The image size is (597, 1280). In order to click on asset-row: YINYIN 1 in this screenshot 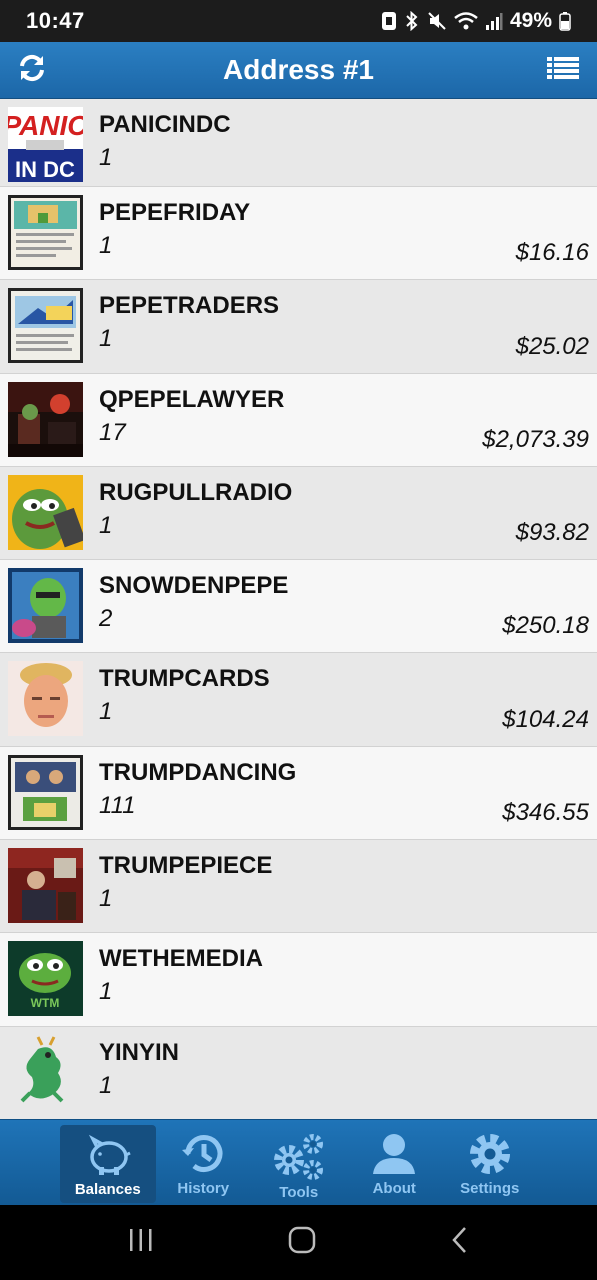, I will do `click(298, 1072)`.